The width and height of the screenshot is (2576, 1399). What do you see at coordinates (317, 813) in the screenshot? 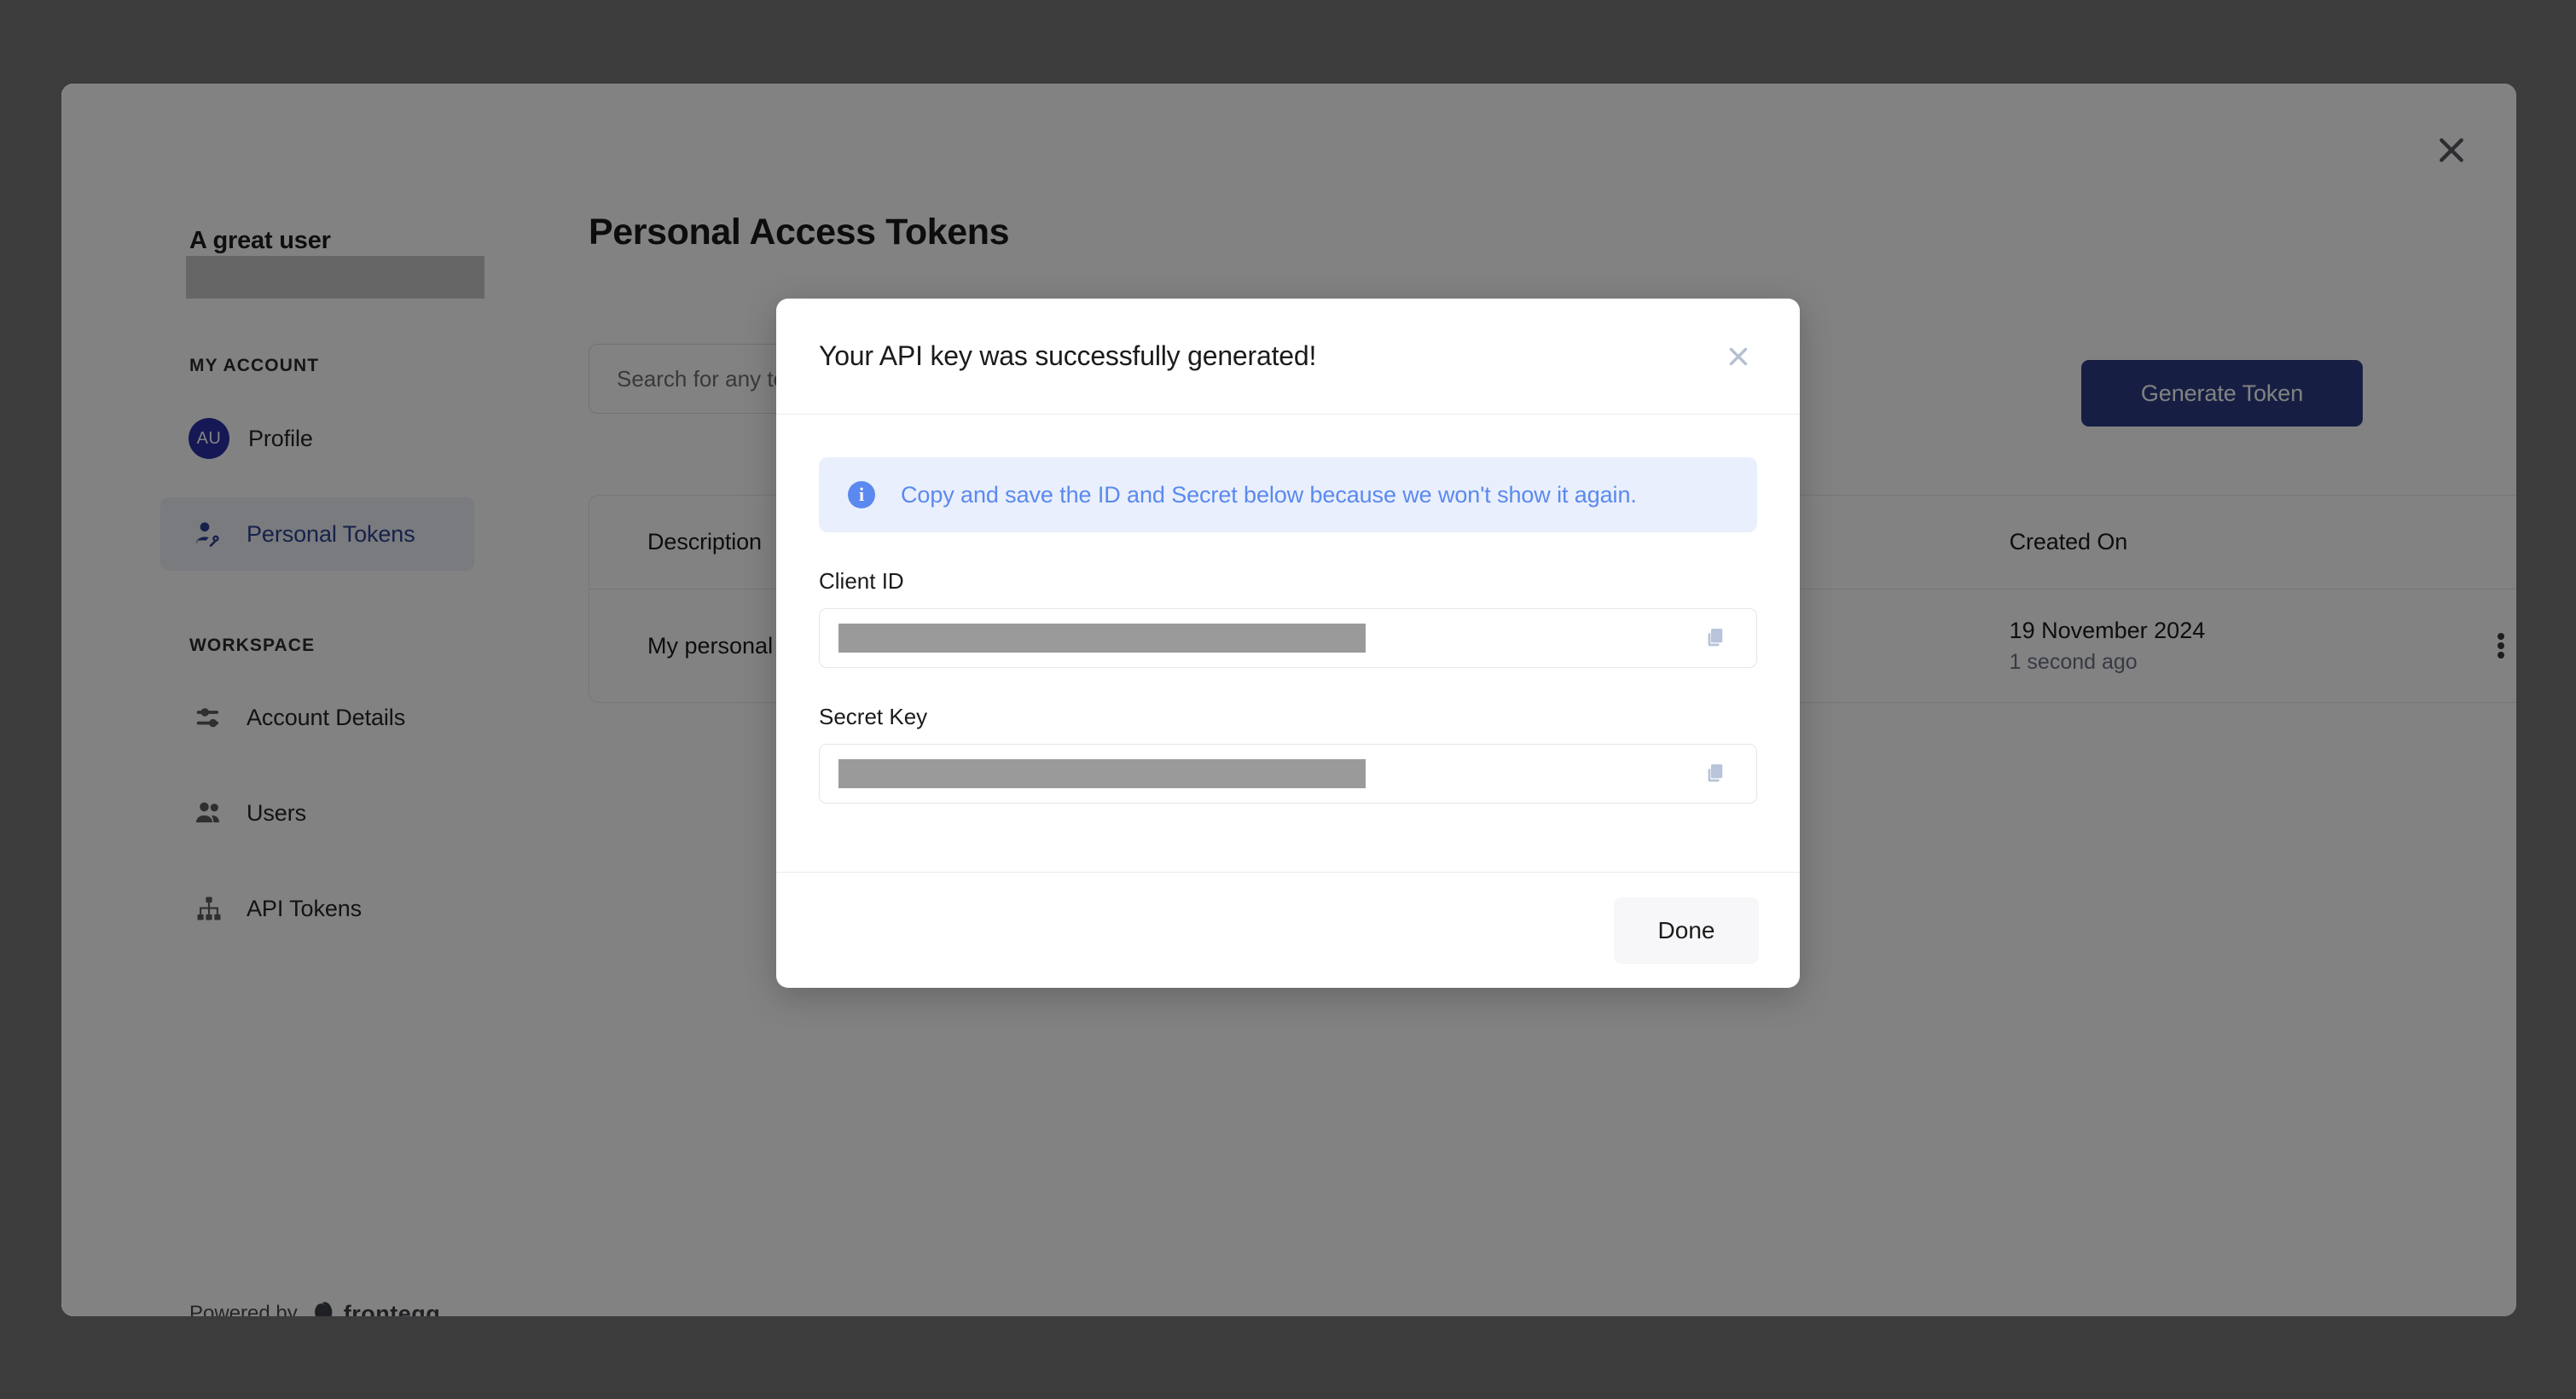
I see `sidebar-item-users: Users` at bounding box center [317, 813].